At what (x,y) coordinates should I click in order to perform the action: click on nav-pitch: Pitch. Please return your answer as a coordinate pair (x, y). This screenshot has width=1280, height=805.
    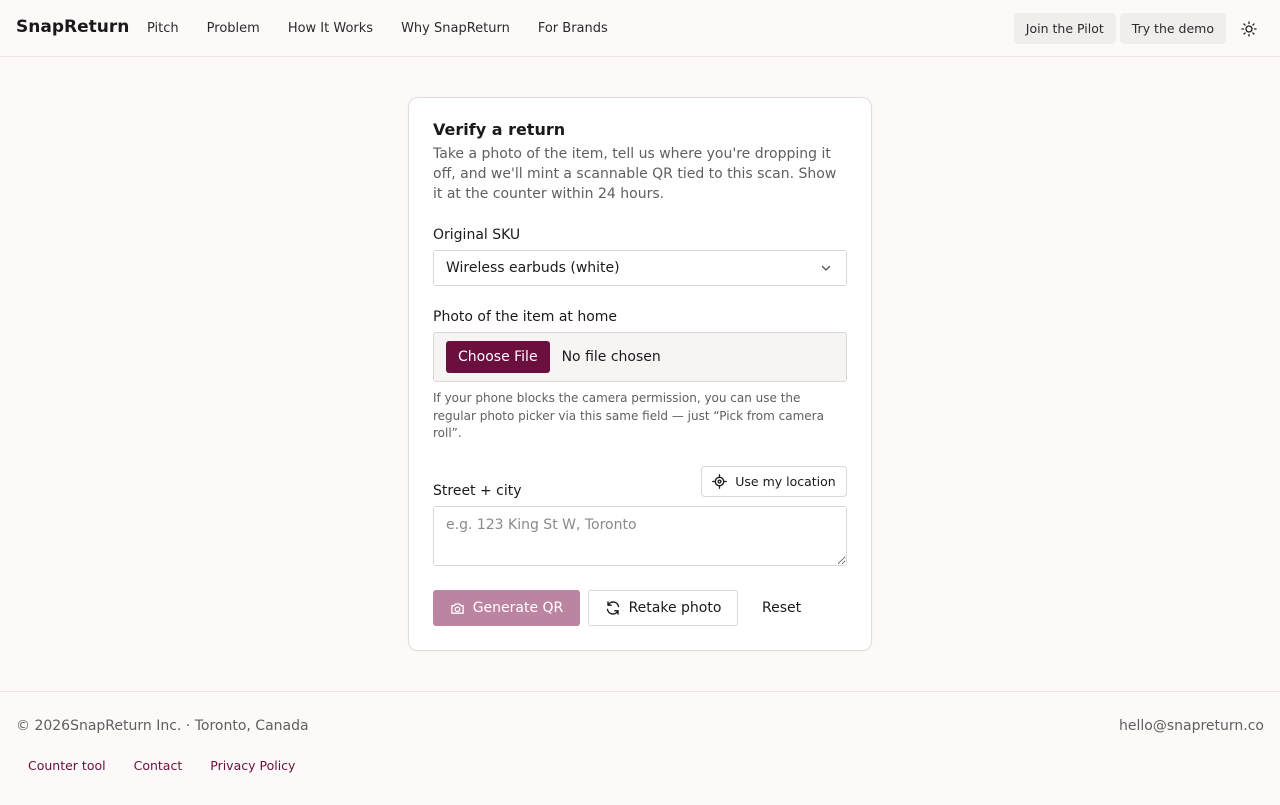
    Looking at the image, I should click on (163, 28).